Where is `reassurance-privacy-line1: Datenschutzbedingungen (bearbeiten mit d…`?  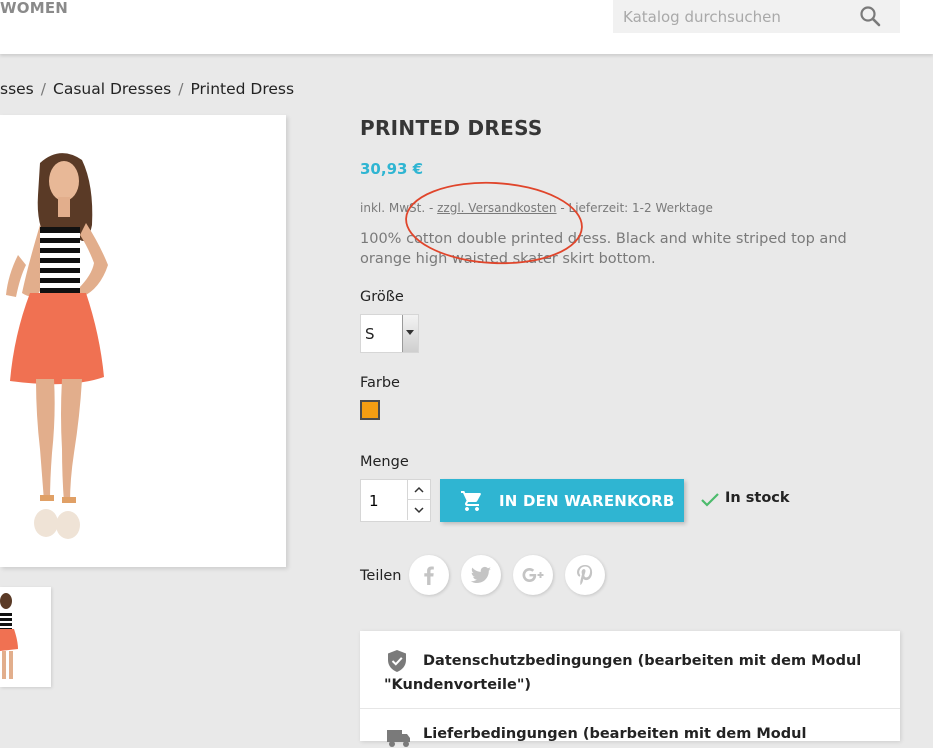 reassurance-privacy-line1: Datenschutzbedingungen (bearbeiten mit d… is located at coordinates (642, 661).